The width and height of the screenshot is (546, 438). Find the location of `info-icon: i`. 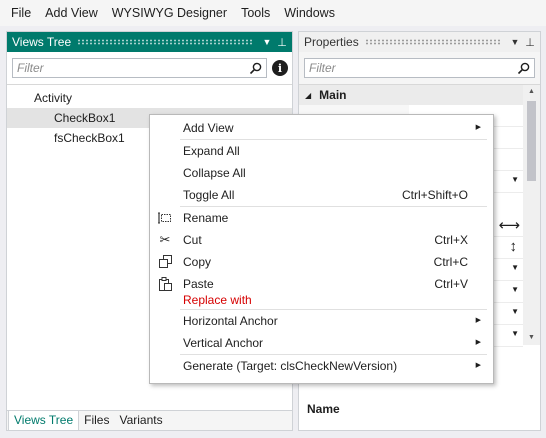

info-icon: i is located at coordinates (280, 68).